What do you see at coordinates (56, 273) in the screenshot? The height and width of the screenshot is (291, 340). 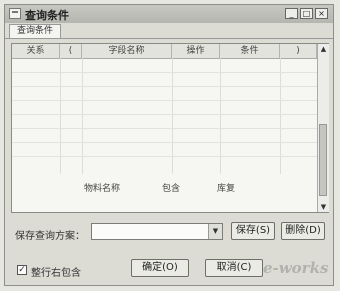 I see `include-checkbox-label: 整行右包含` at bounding box center [56, 273].